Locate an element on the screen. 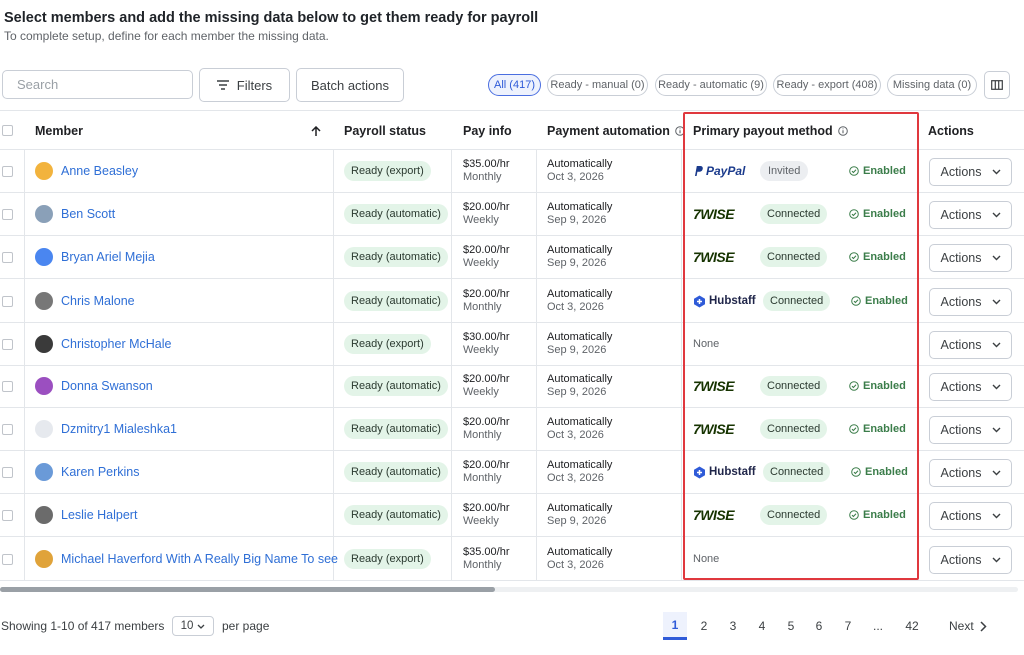 Image resolution: width=1024 pixels, height=655 pixels. columns-button is located at coordinates (997, 85).